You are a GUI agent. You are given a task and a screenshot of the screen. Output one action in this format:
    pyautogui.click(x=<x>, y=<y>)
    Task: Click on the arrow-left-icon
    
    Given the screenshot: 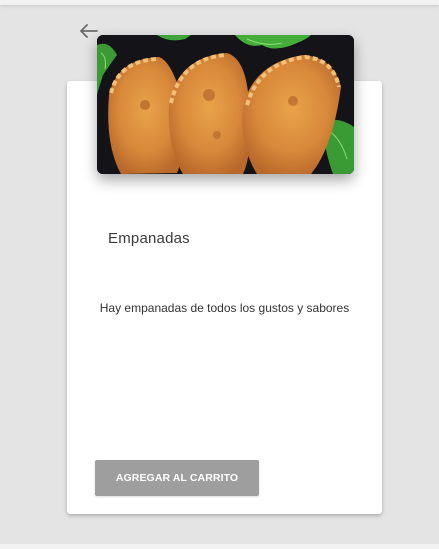 What is the action you would take?
    pyautogui.click(x=89, y=31)
    